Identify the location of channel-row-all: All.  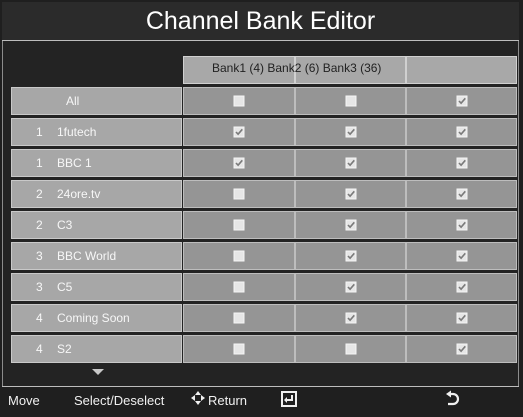
(96, 101).